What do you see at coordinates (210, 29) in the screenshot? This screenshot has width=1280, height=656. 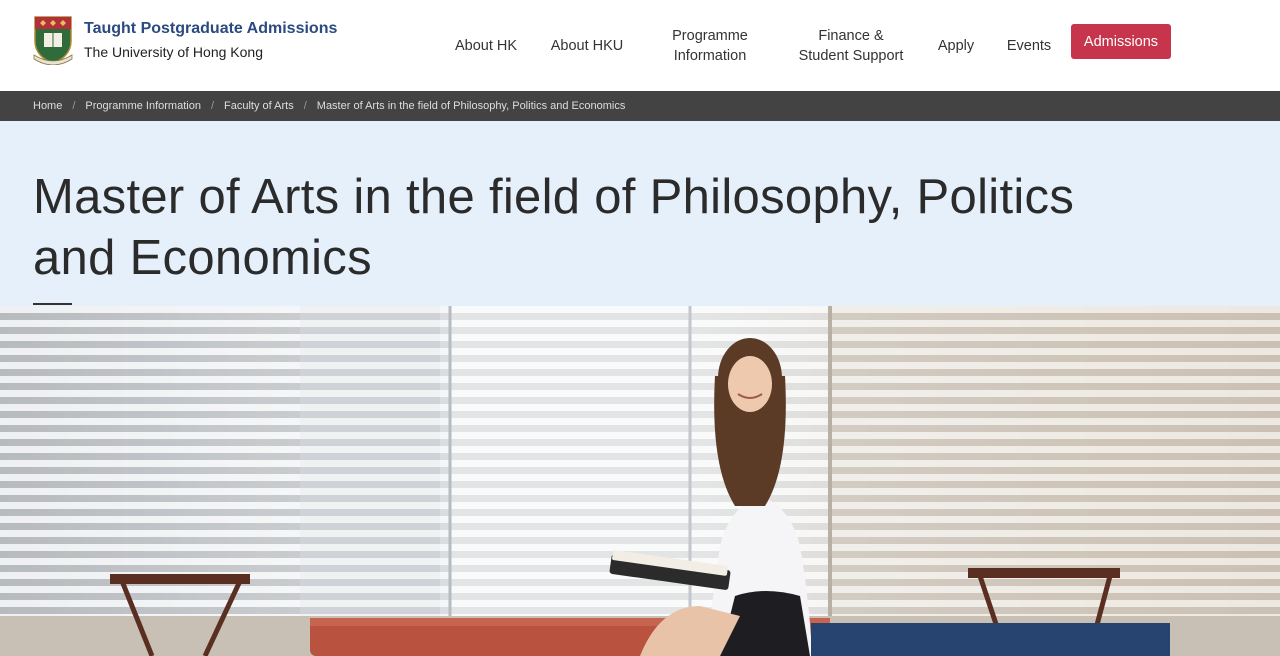 I see `site-title: Taught Postgraduate Admissions` at bounding box center [210, 29].